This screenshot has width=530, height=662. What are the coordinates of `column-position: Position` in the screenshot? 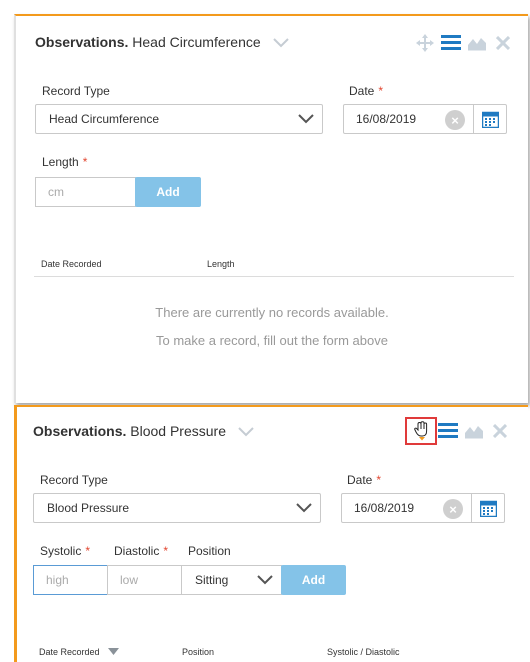 It's located at (198, 652).